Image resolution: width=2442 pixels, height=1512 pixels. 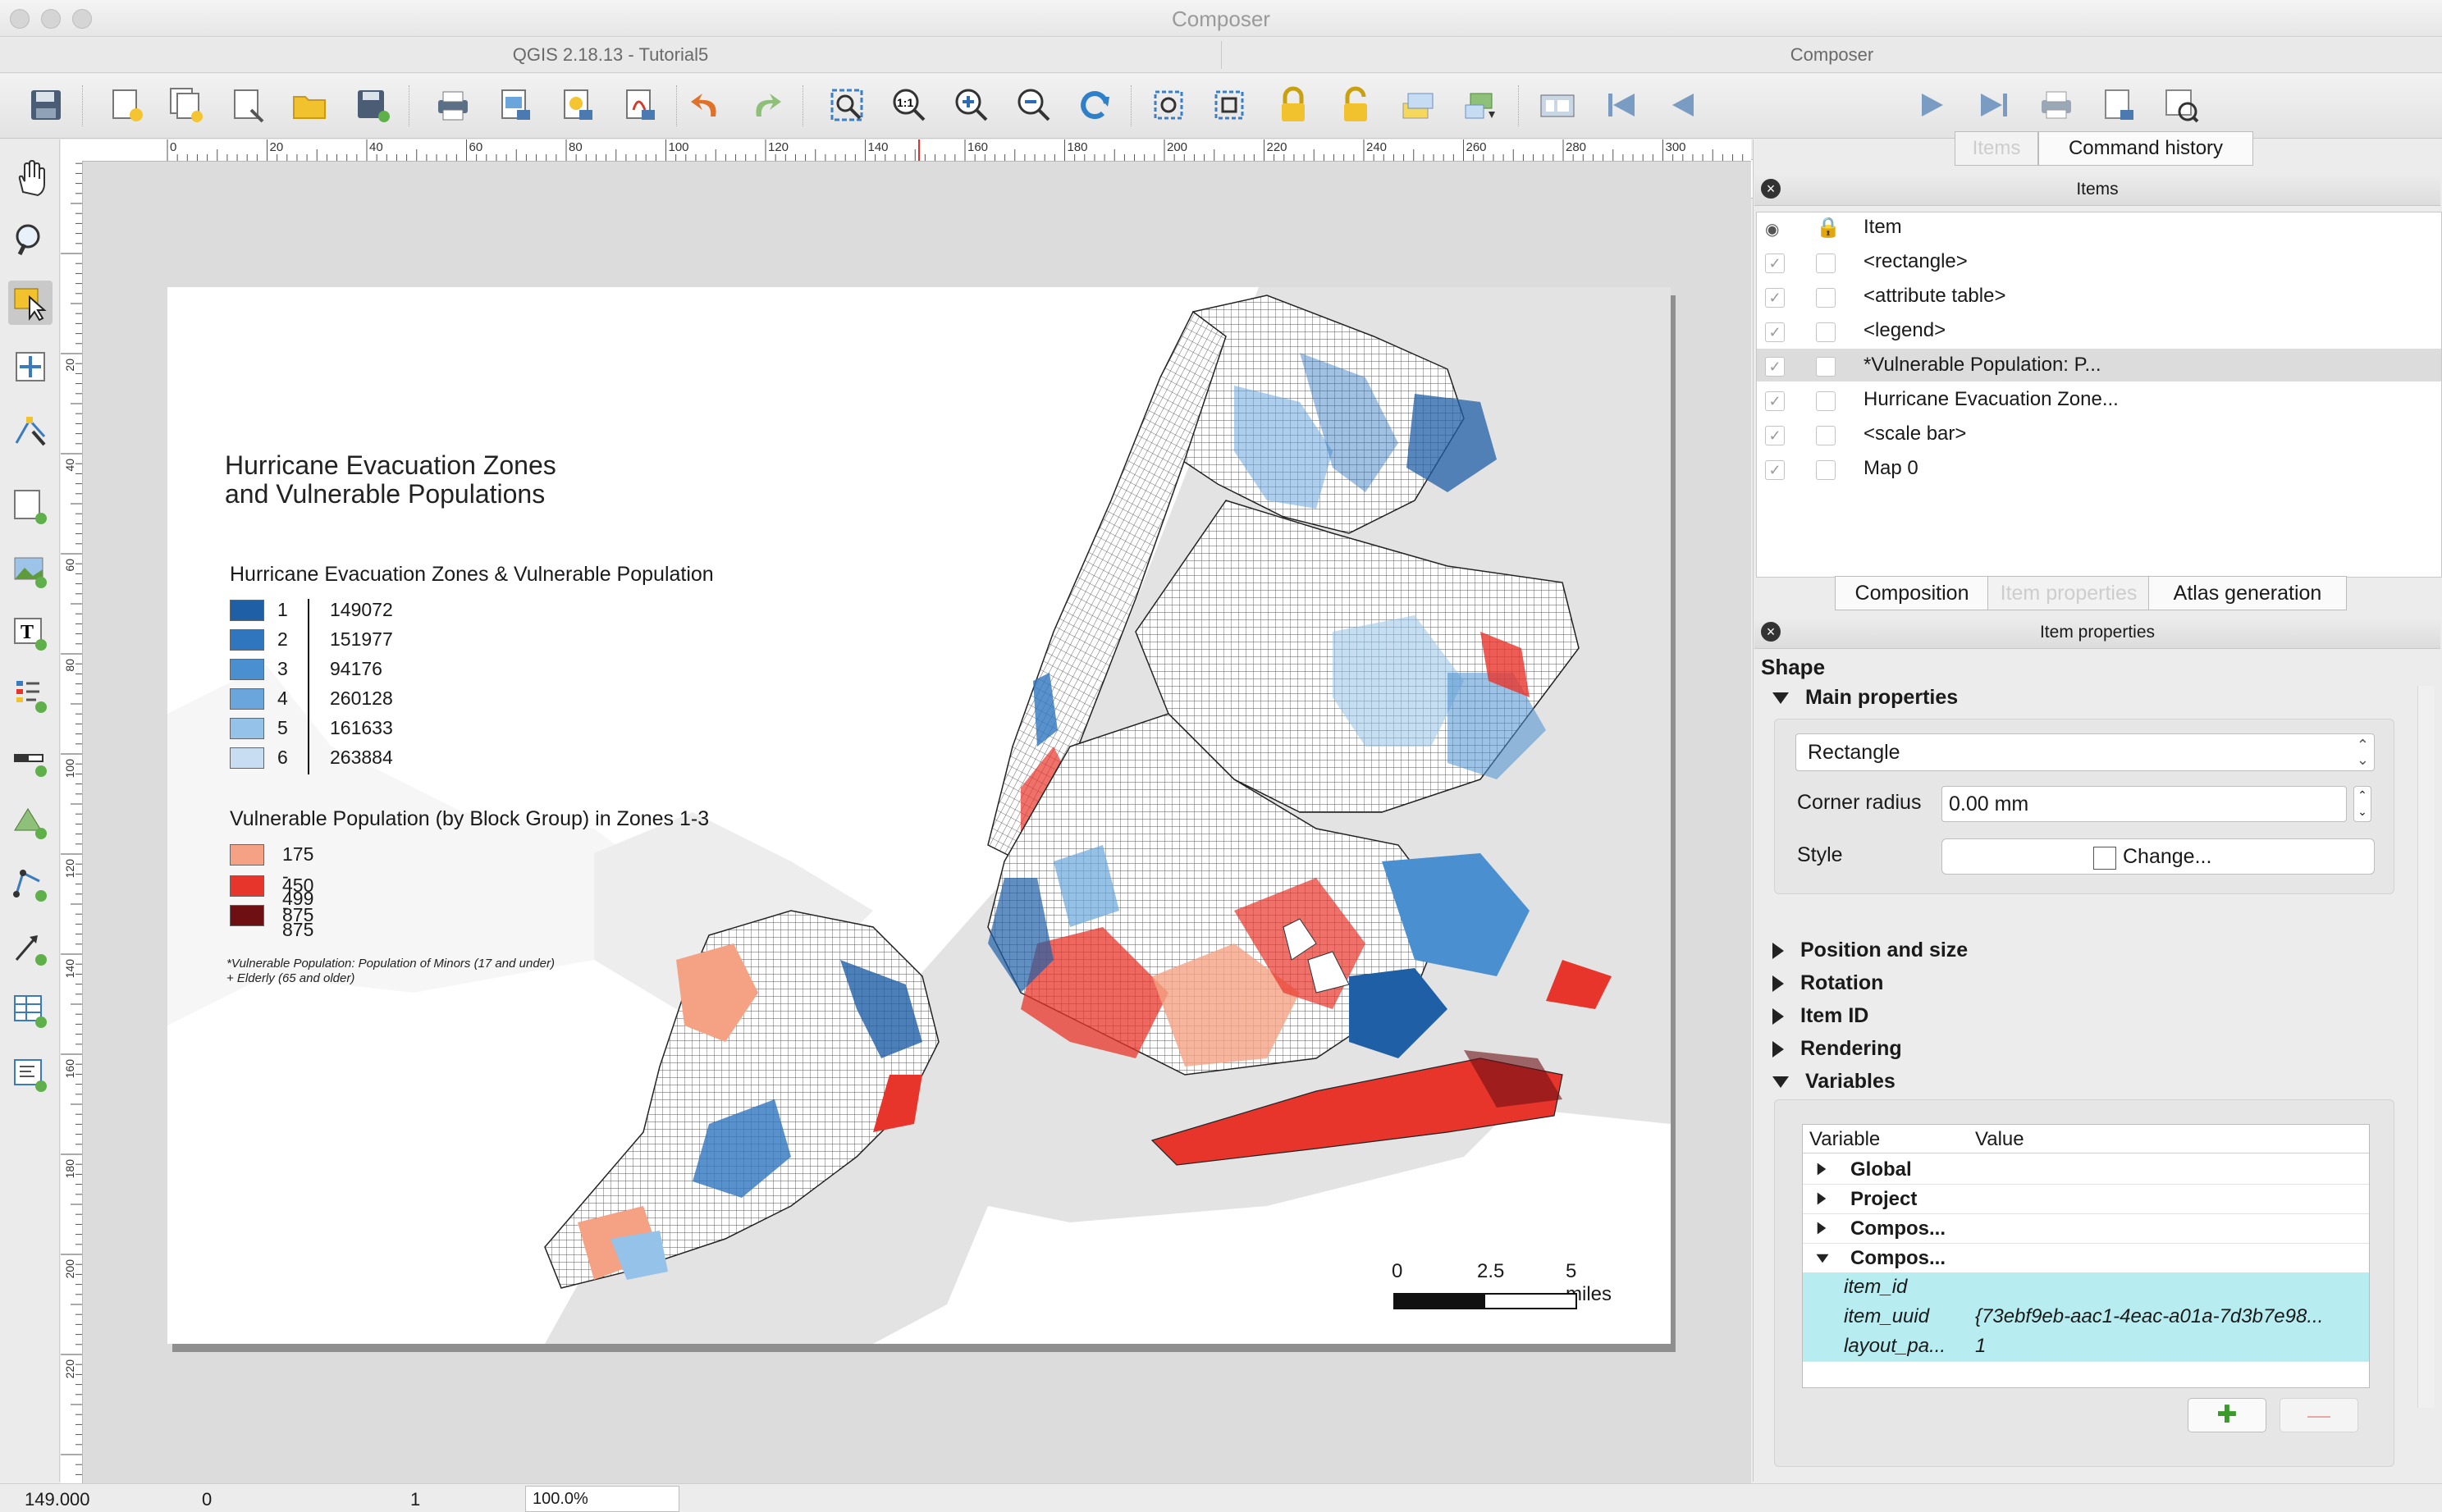 What do you see at coordinates (2227, 1415) in the screenshot?
I see `add-variable-button: ✚` at bounding box center [2227, 1415].